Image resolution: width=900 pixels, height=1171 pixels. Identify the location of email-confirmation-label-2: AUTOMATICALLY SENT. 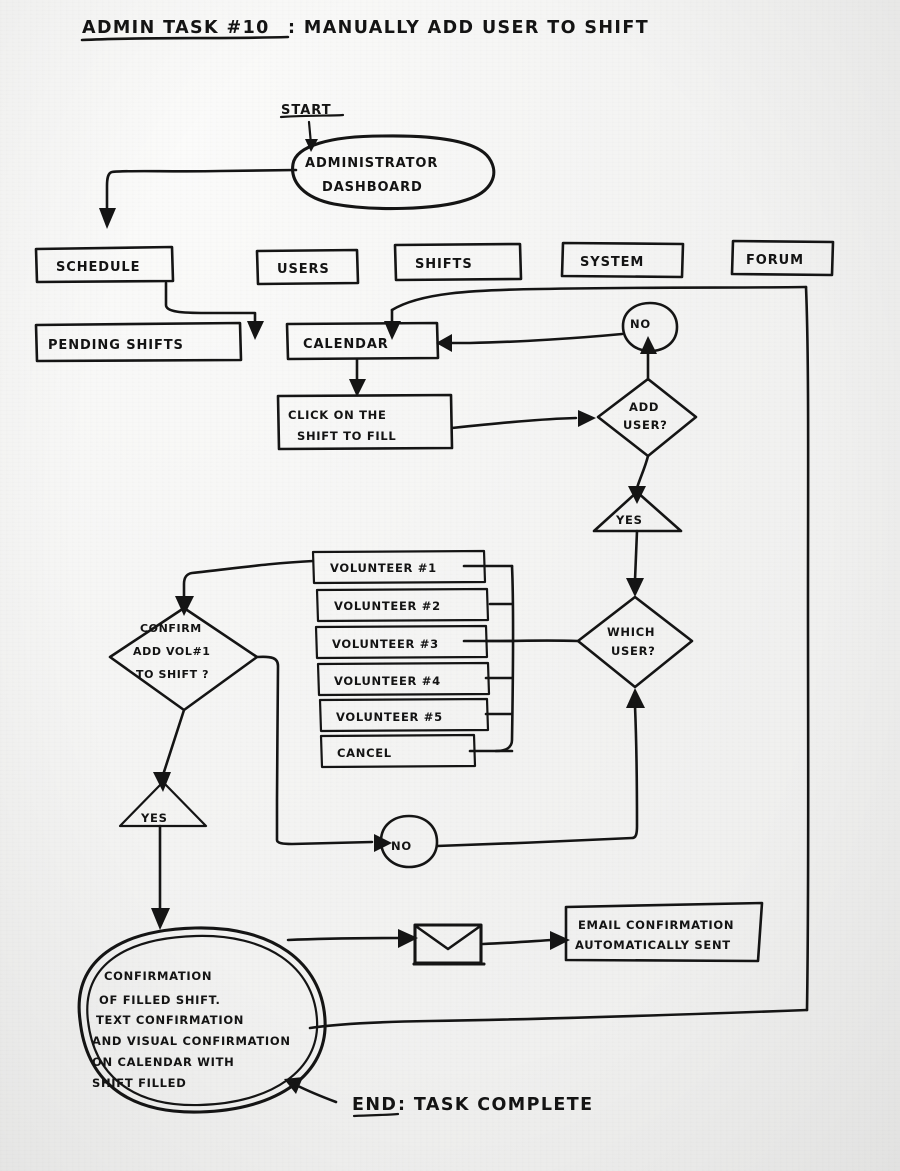
(653, 945).